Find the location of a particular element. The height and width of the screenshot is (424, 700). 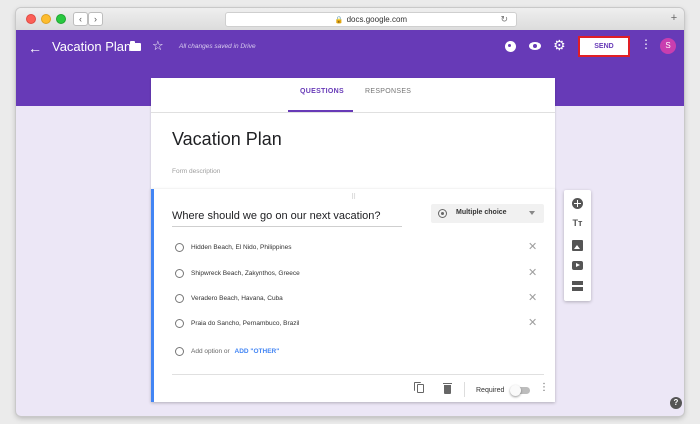

option-row: Hidden Beach, El Nido, Philippines ✕ is located at coordinates (358, 248).